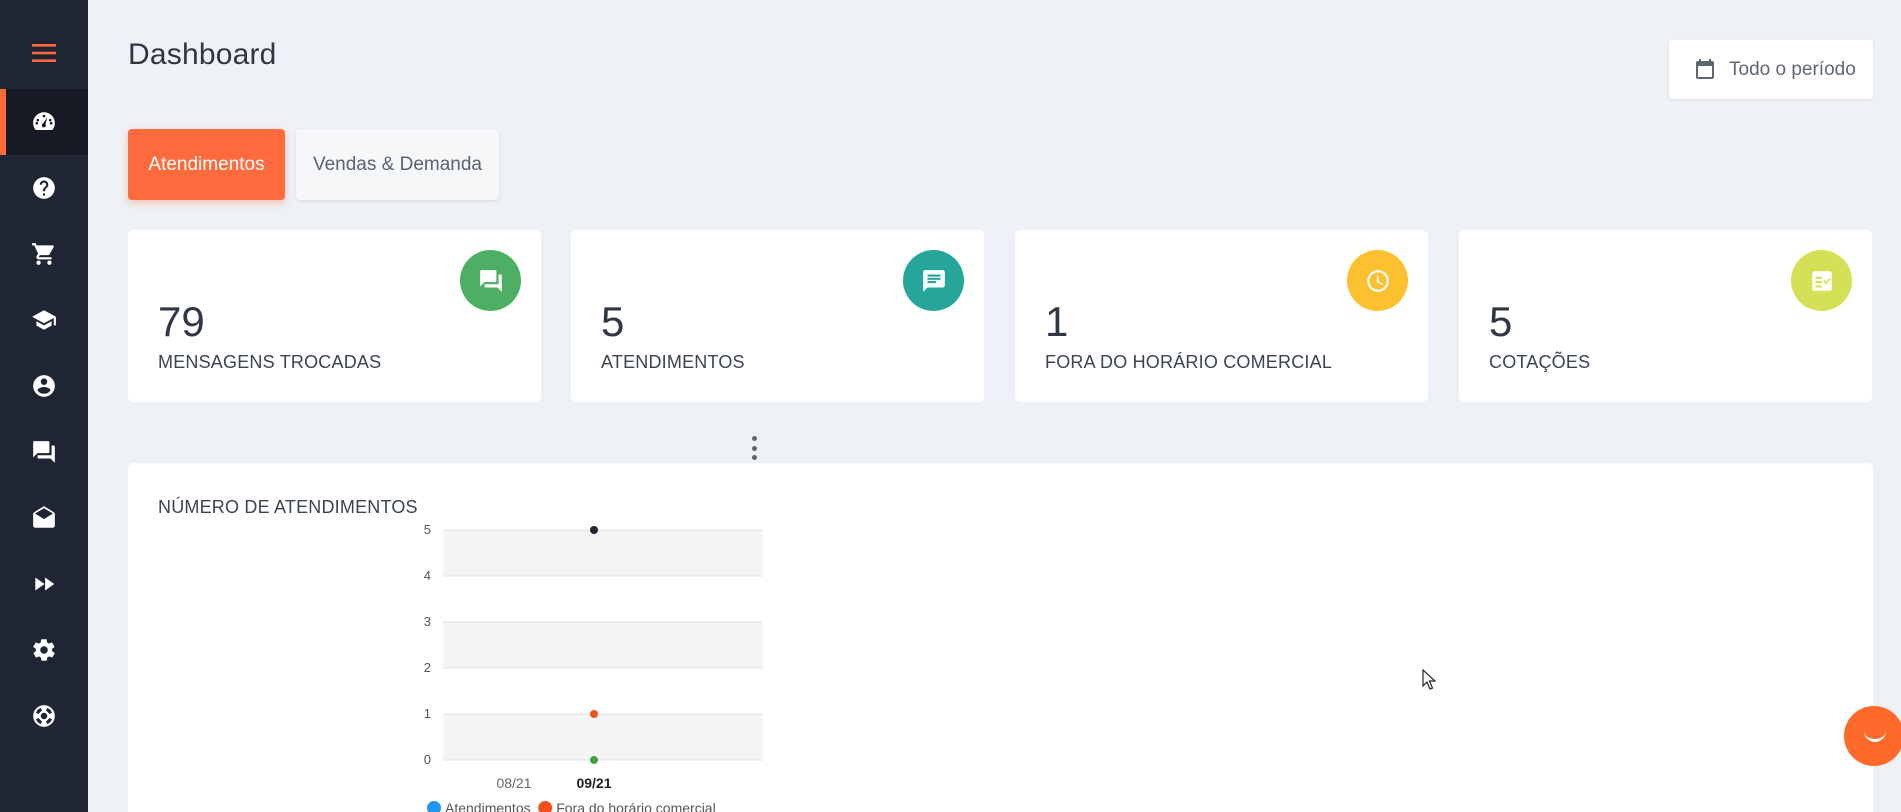  What do you see at coordinates (427, 575) in the screenshot?
I see `y-tick-label: 4` at bounding box center [427, 575].